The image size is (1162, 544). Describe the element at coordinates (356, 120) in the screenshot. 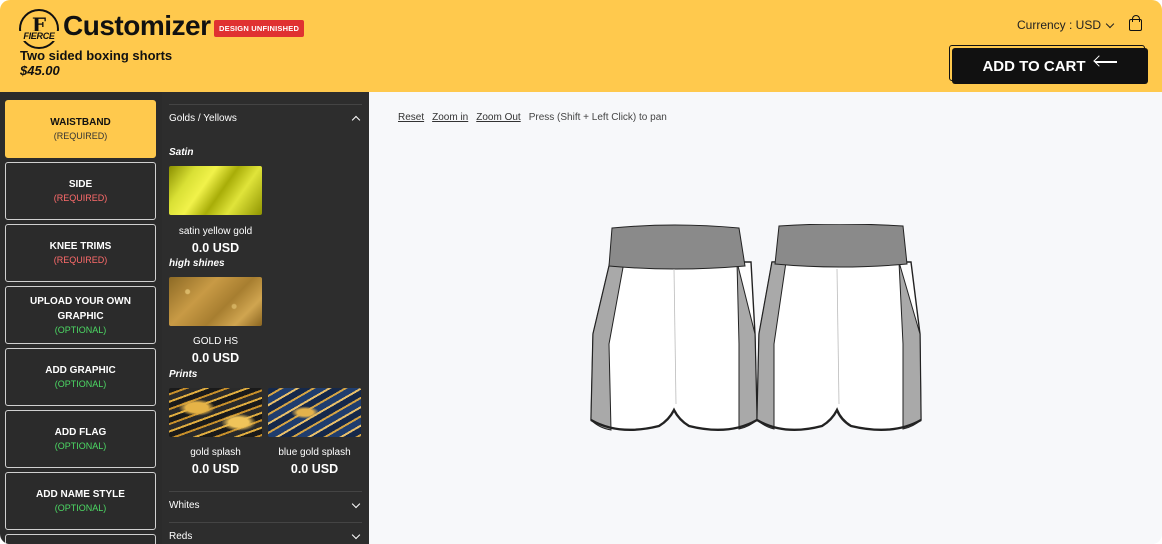

I see `chevron-up-icon` at that location.